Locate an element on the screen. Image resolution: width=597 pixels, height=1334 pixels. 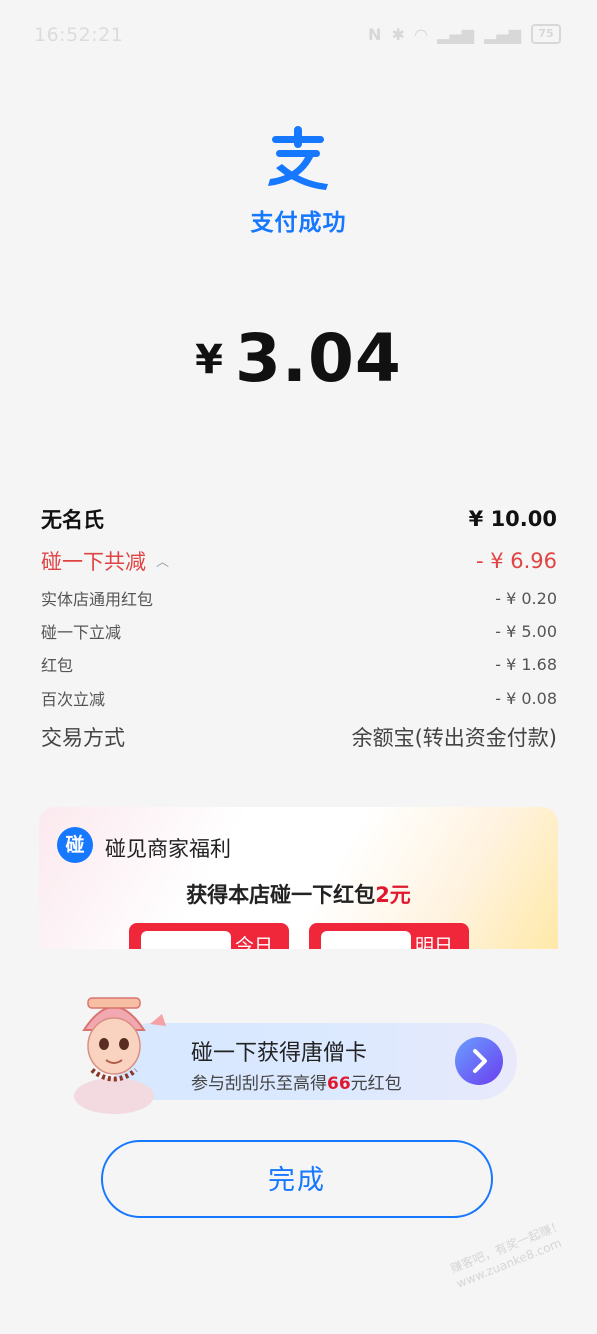
payment-method-value: 余额宝(转出资金付款) is located at coordinates (454, 738).